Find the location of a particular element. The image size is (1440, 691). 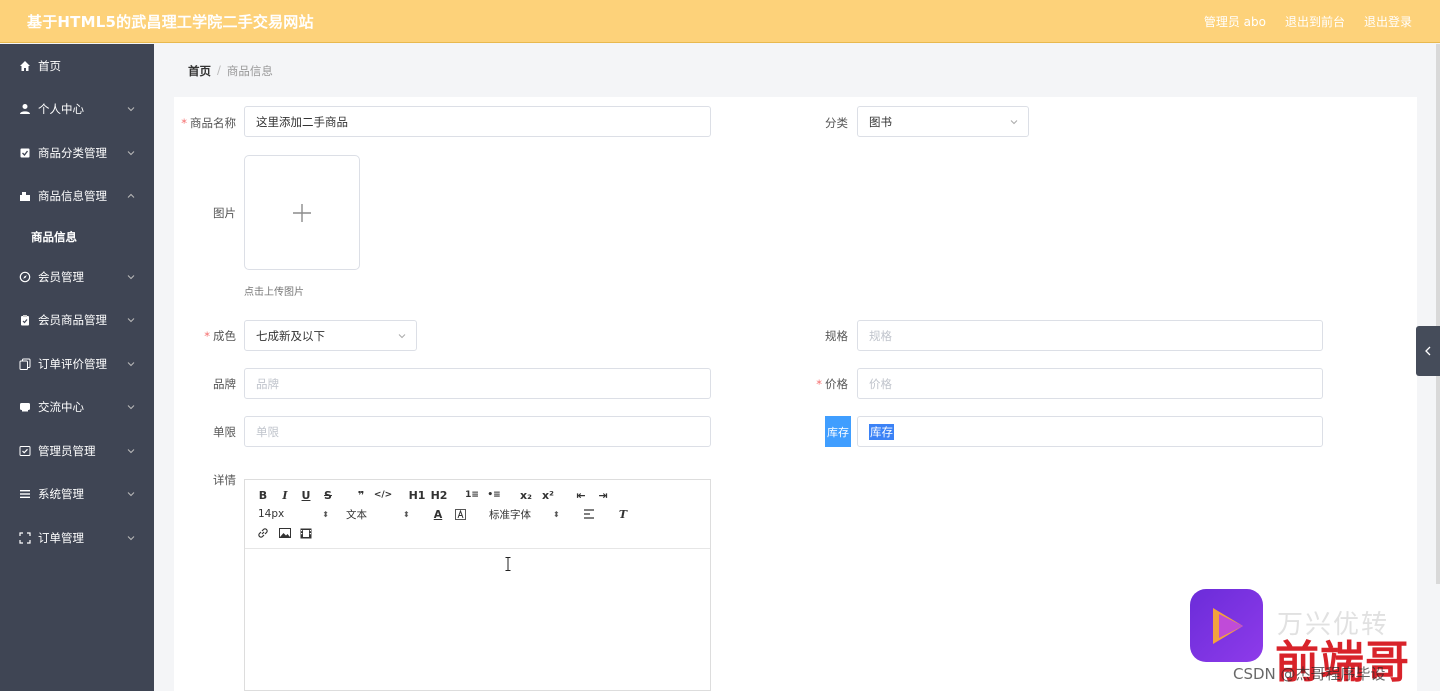

font-size-select: 14px ⬍ is located at coordinates (293, 514).